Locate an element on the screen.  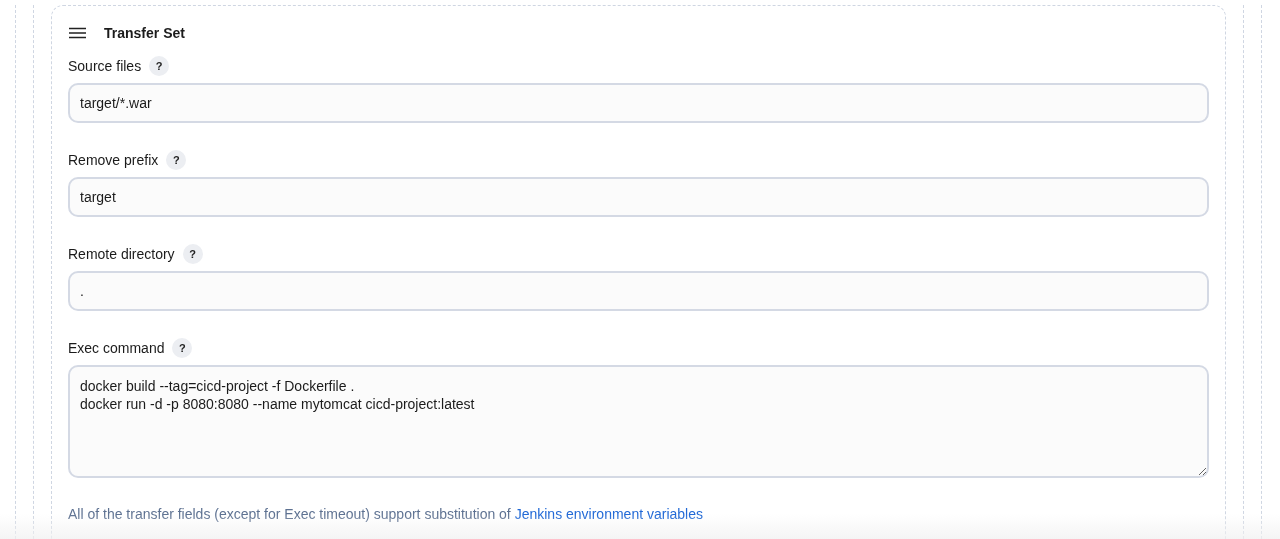
field-label: Exec command is located at coordinates (116, 348).